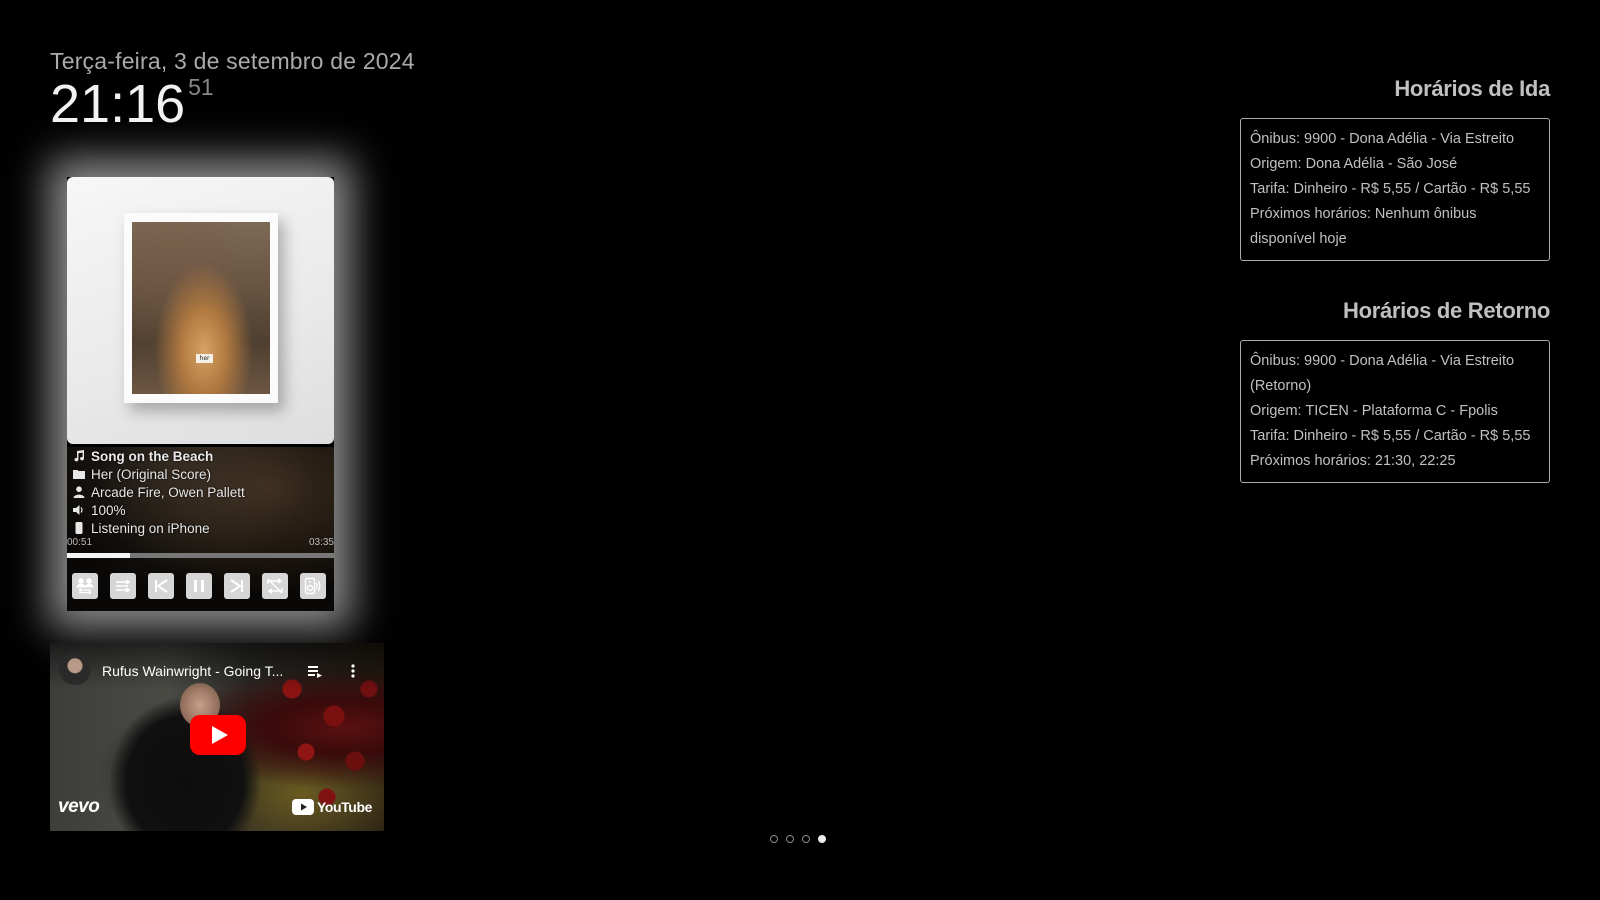 The image size is (1600, 900). Describe the element at coordinates (1353, 461) in the screenshot. I see `bus-retorno-next: Próximos horários: 21:30, 22:25` at that location.